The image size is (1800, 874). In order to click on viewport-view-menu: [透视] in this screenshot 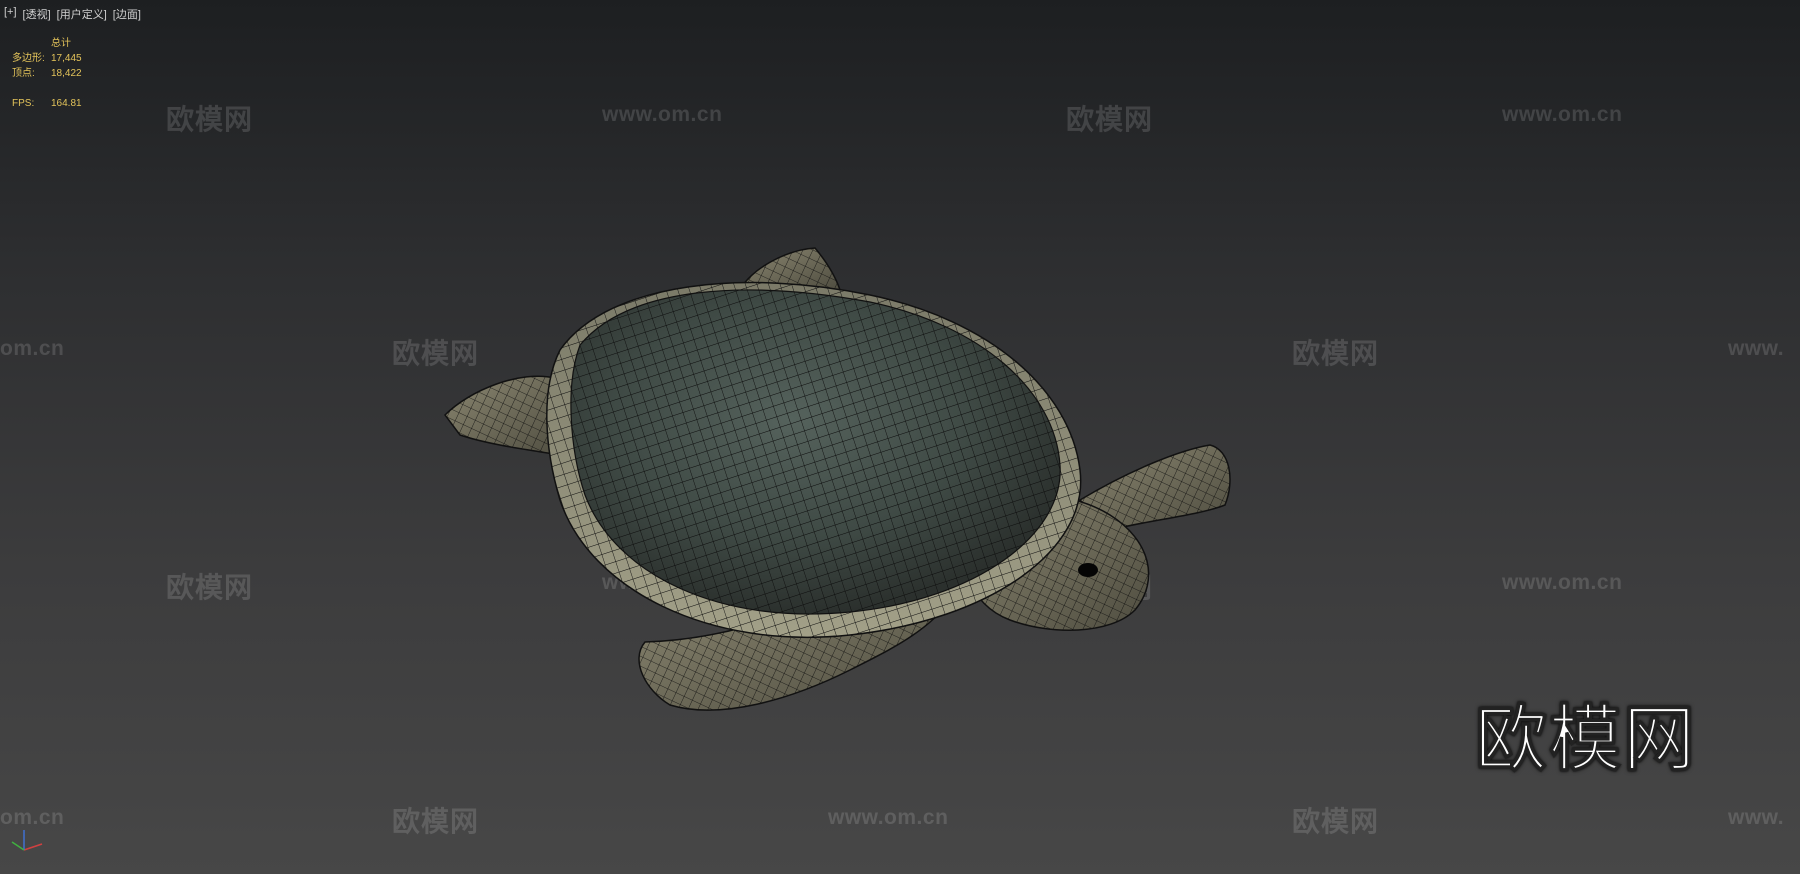, I will do `click(37, 14)`.